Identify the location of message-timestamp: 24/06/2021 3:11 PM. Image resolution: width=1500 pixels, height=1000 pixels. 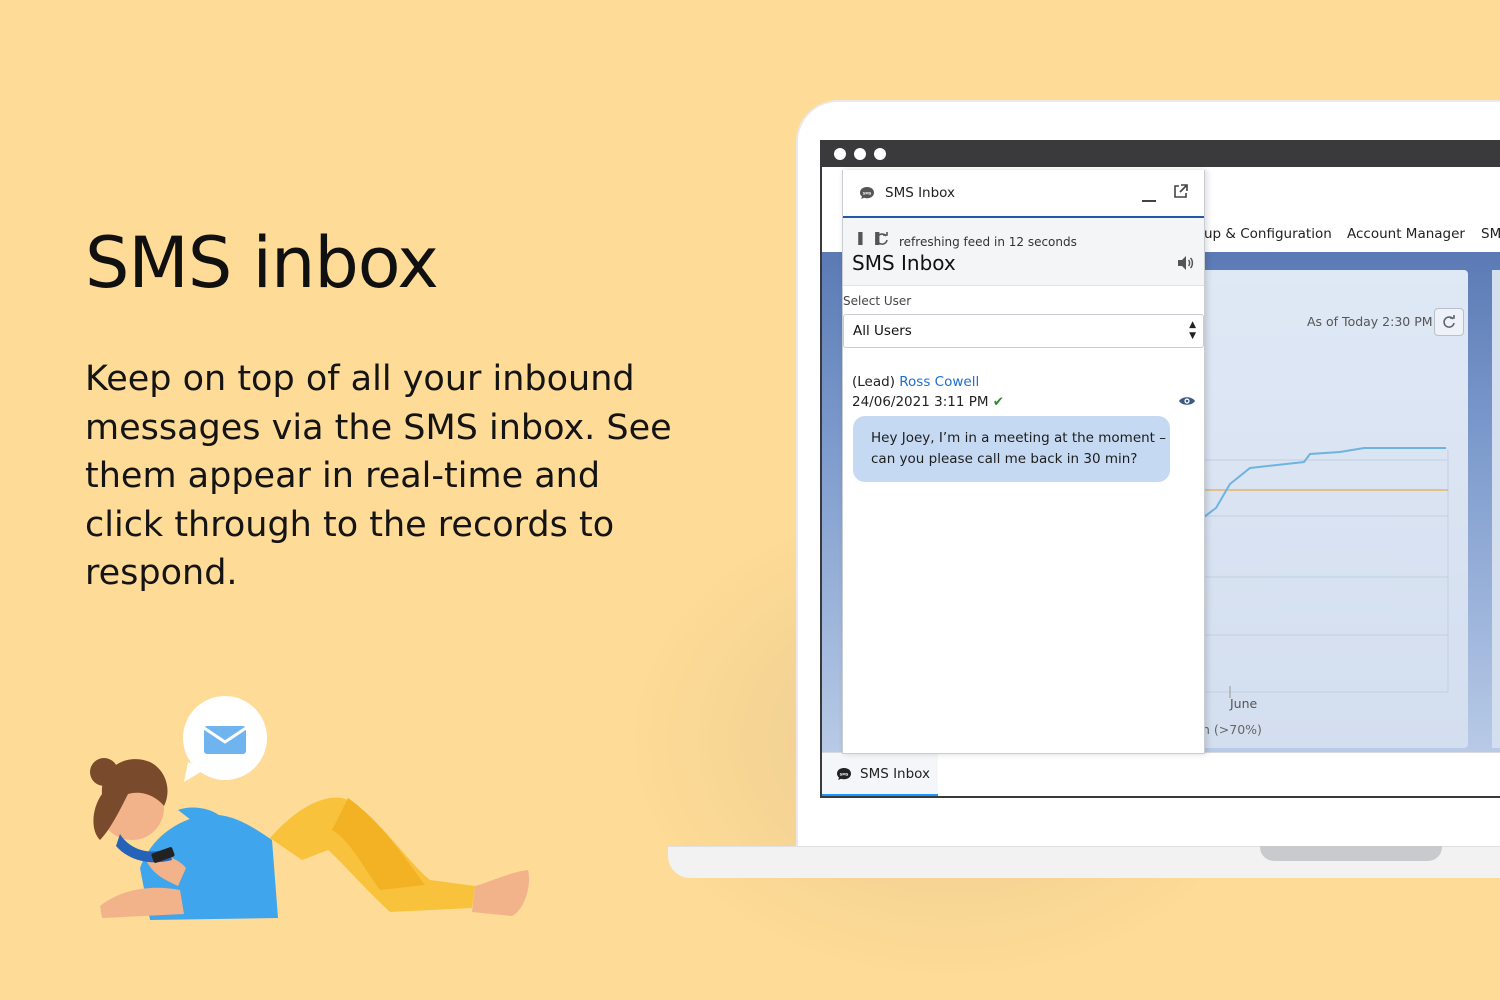
(920, 402).